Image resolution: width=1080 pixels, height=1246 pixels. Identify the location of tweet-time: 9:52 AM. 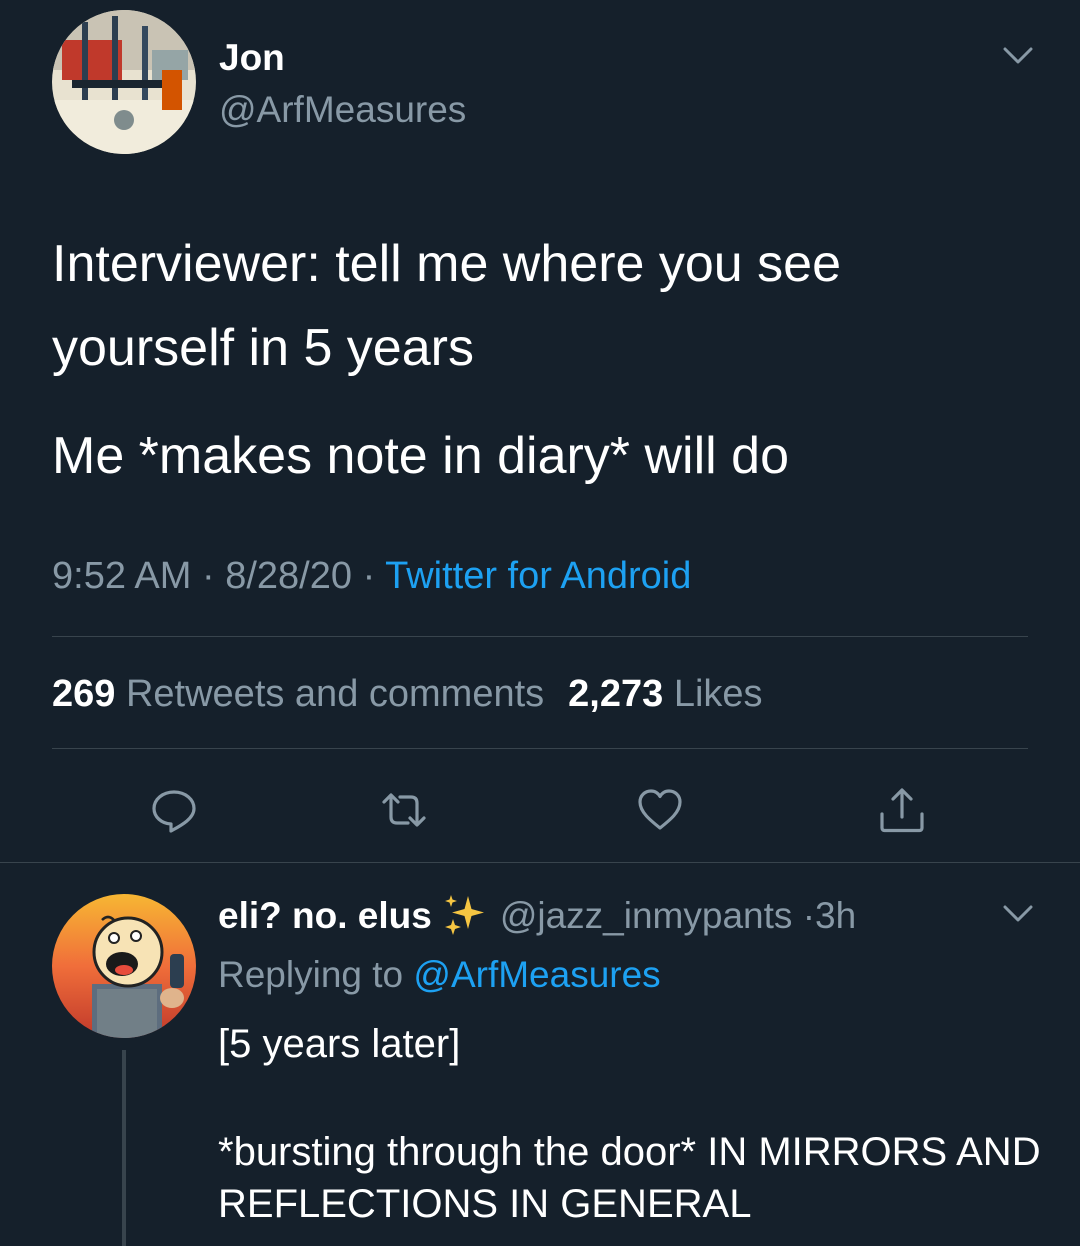
(122, 576).